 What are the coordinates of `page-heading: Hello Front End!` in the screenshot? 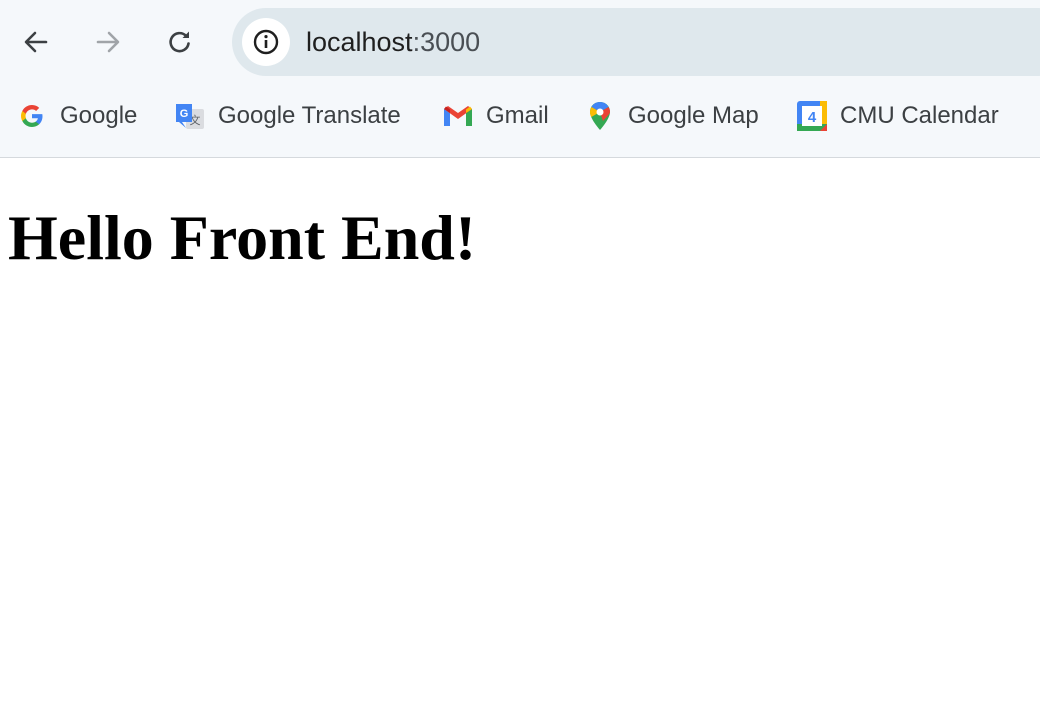 It's located at (242, 237).